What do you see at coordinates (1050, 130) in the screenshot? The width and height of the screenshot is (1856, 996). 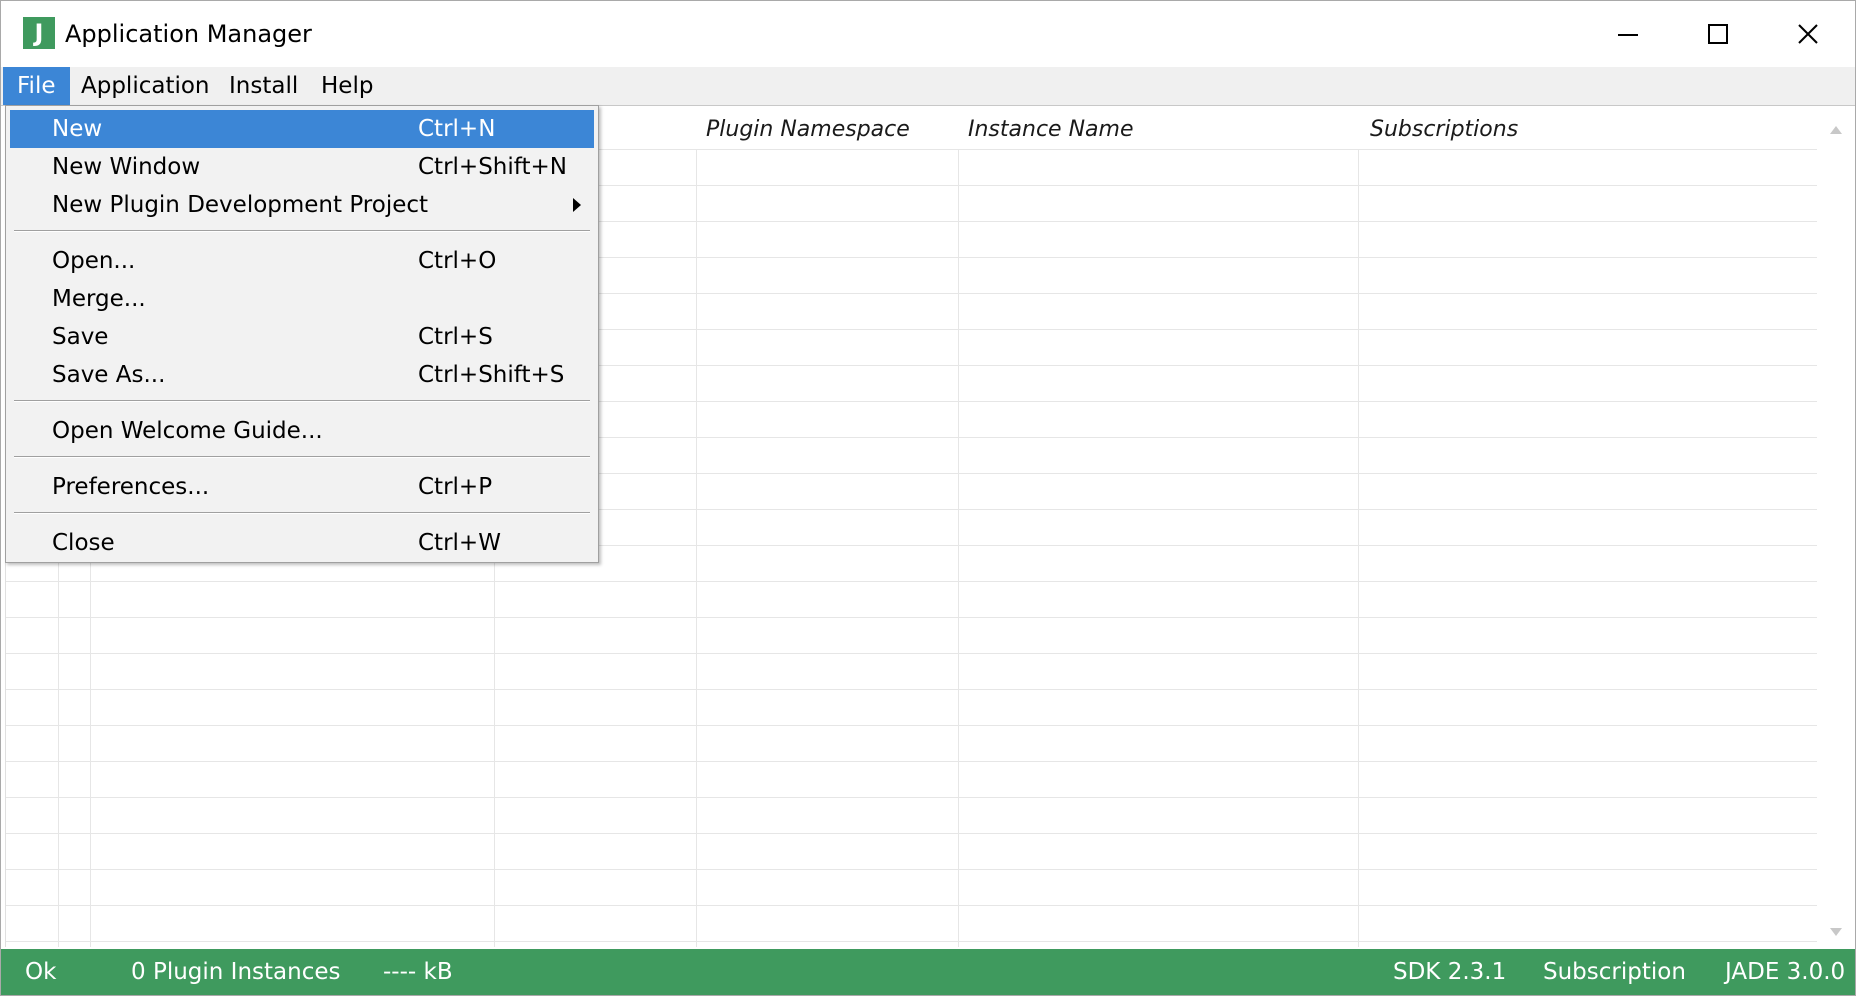 I see `column-header-instance-name: Instance Name` at bounding box center [1050, 130].